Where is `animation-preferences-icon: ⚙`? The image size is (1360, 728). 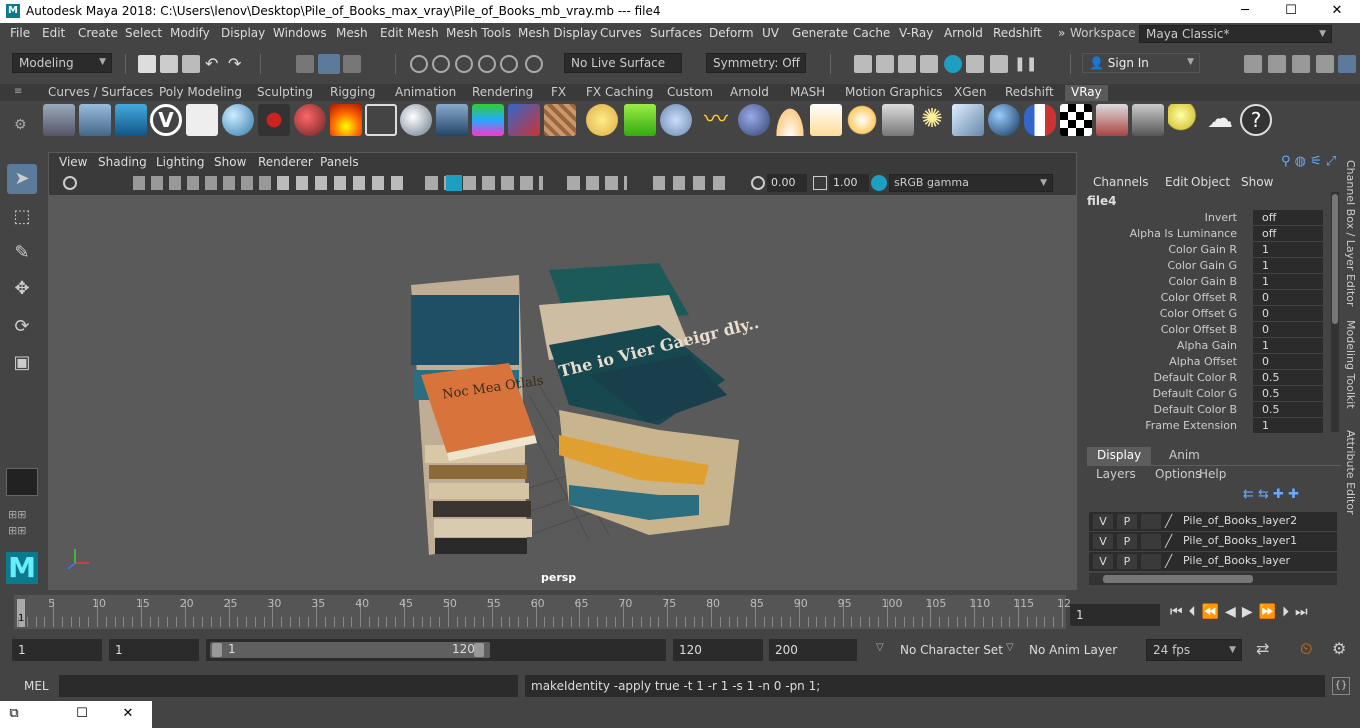 animation-preferences-icon: ⚙ is located at coordinates (1339, 648).